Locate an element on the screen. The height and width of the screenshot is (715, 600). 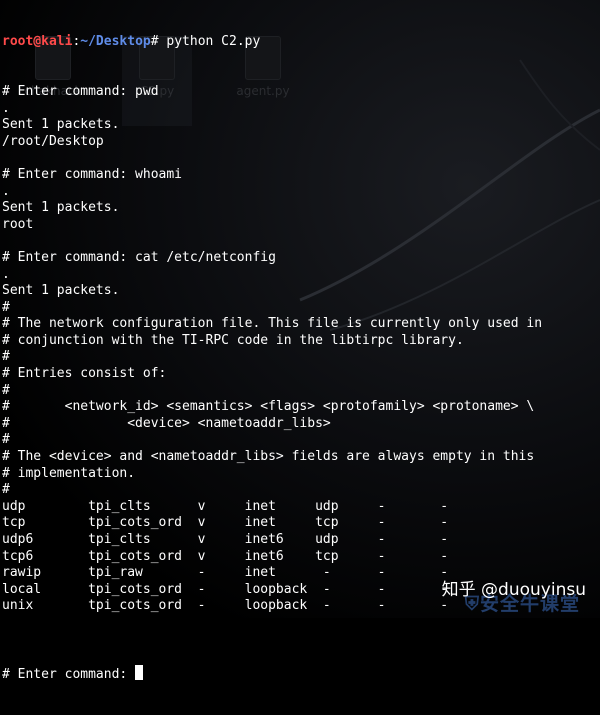
watermark: 知乎 @duouyinsu is located at coordinates (514, 587).